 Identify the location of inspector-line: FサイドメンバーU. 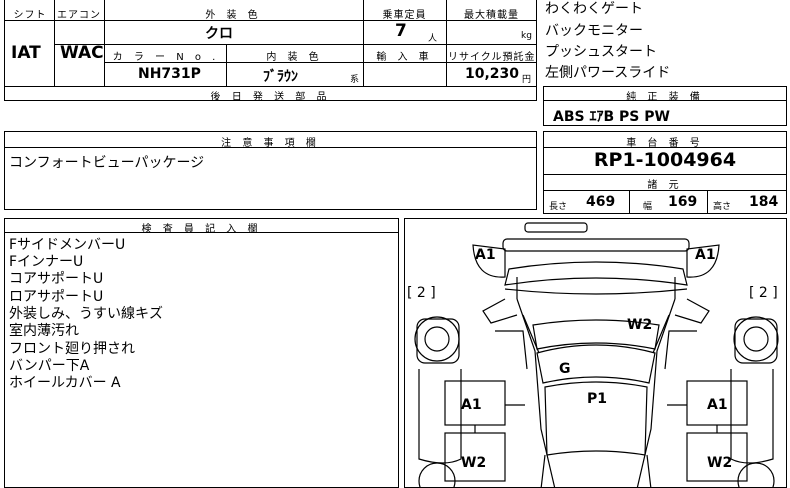
(67, 245).